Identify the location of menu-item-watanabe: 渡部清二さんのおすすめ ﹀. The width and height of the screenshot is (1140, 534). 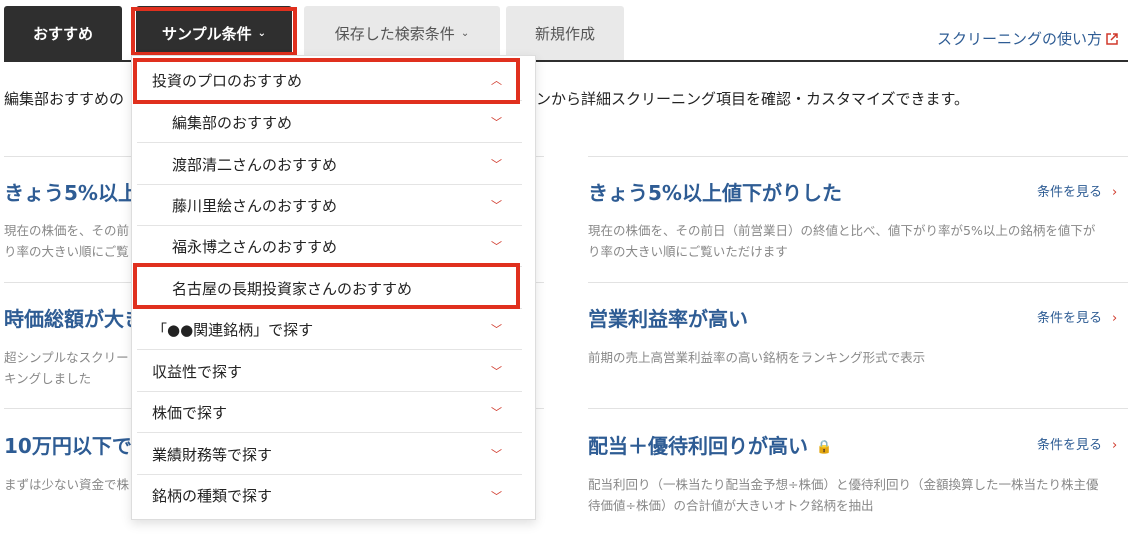
(329, 164).